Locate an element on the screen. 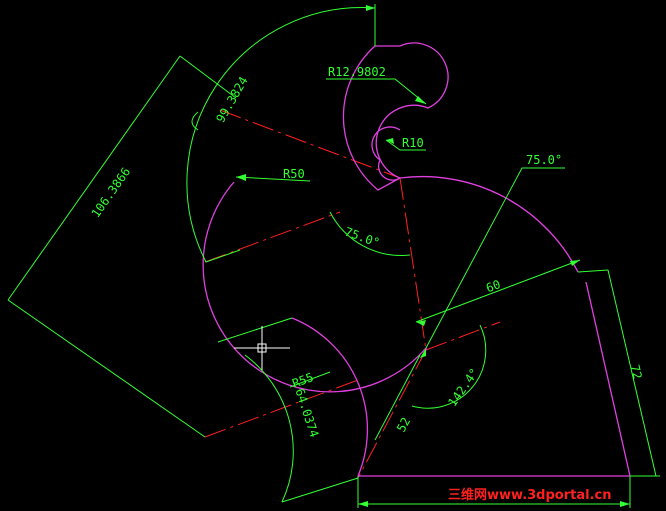 The width and height of the screenshot is (666, 511). dim-arc-outer is located at coordinates (281, 135).